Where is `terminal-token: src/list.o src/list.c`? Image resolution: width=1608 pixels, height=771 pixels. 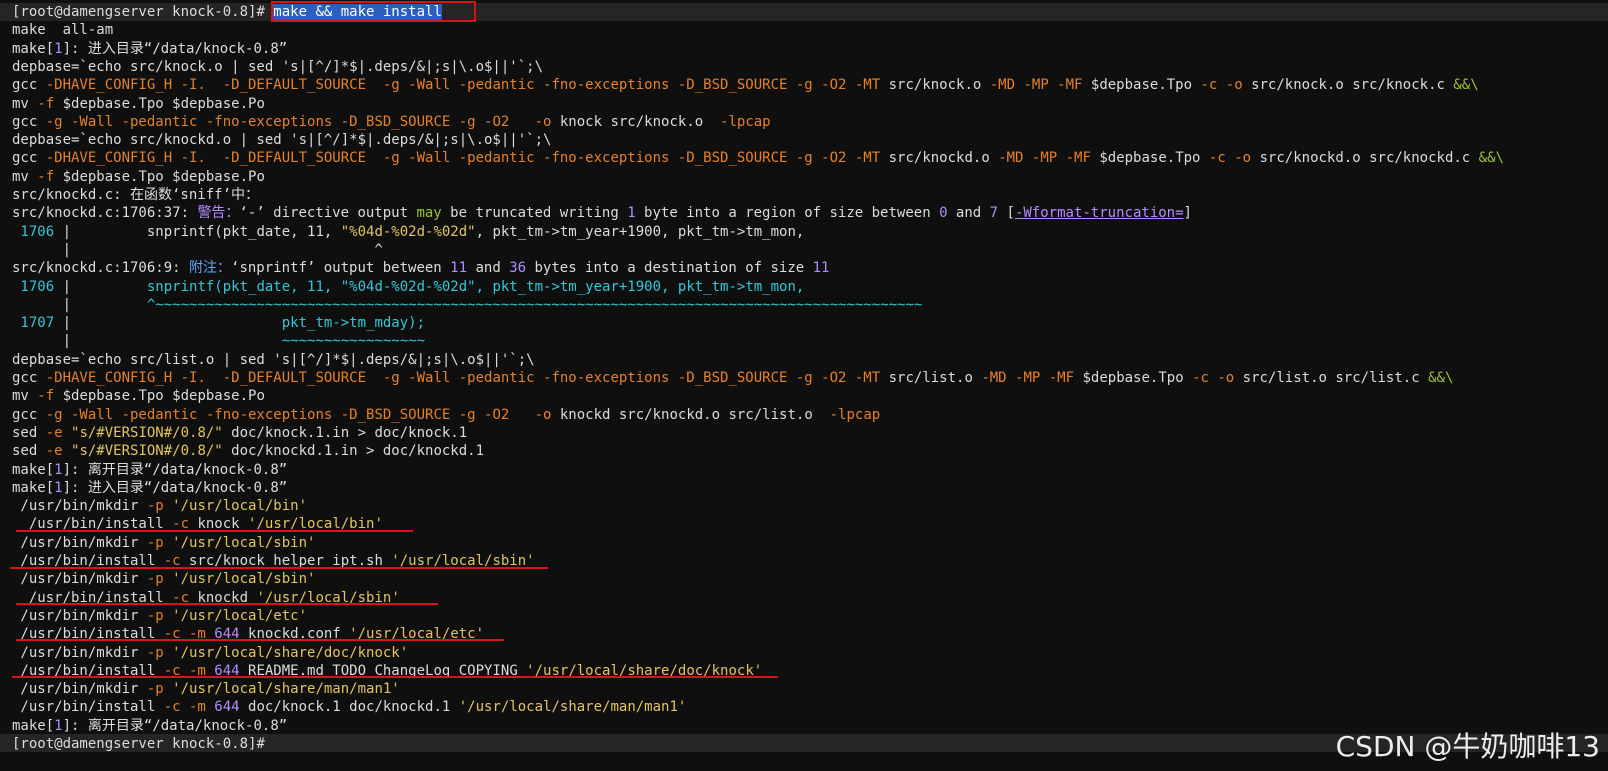
terminal-token: src/list.o src/list.c is located at coordinates (1331, 378).